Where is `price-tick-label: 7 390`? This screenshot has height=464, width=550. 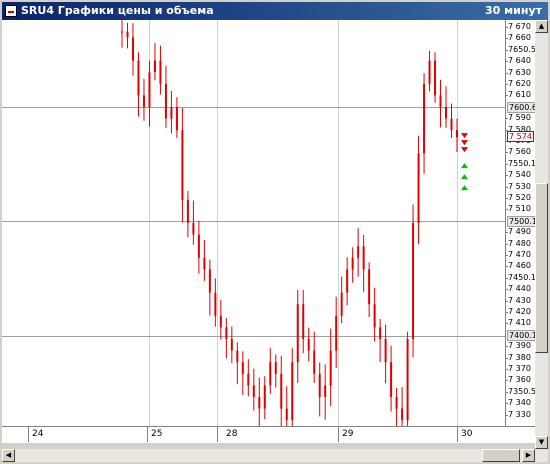
price-tick-label: 7 390 is located at coordinates (518, 346).